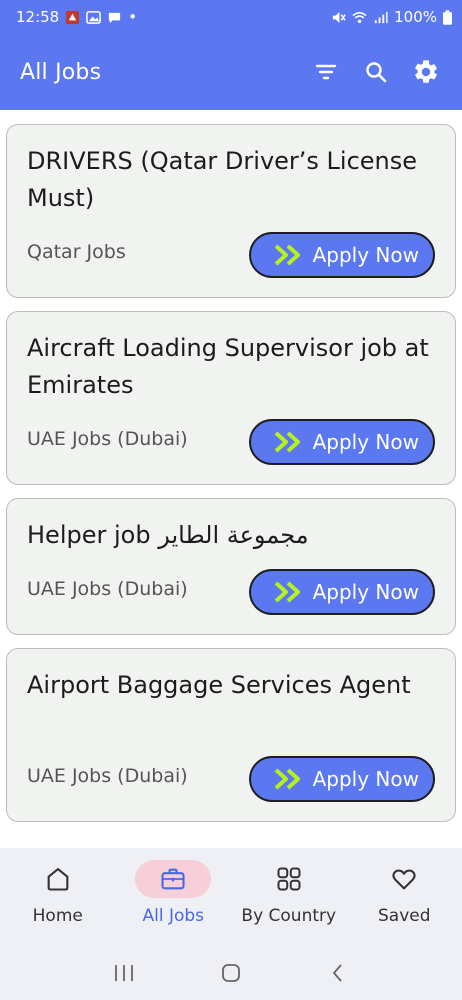  What do you see at coordinates (173, 916) in the screenshot?
I see `nav-label-all-jobs: All Jobs` at bounding box center [173, 916].